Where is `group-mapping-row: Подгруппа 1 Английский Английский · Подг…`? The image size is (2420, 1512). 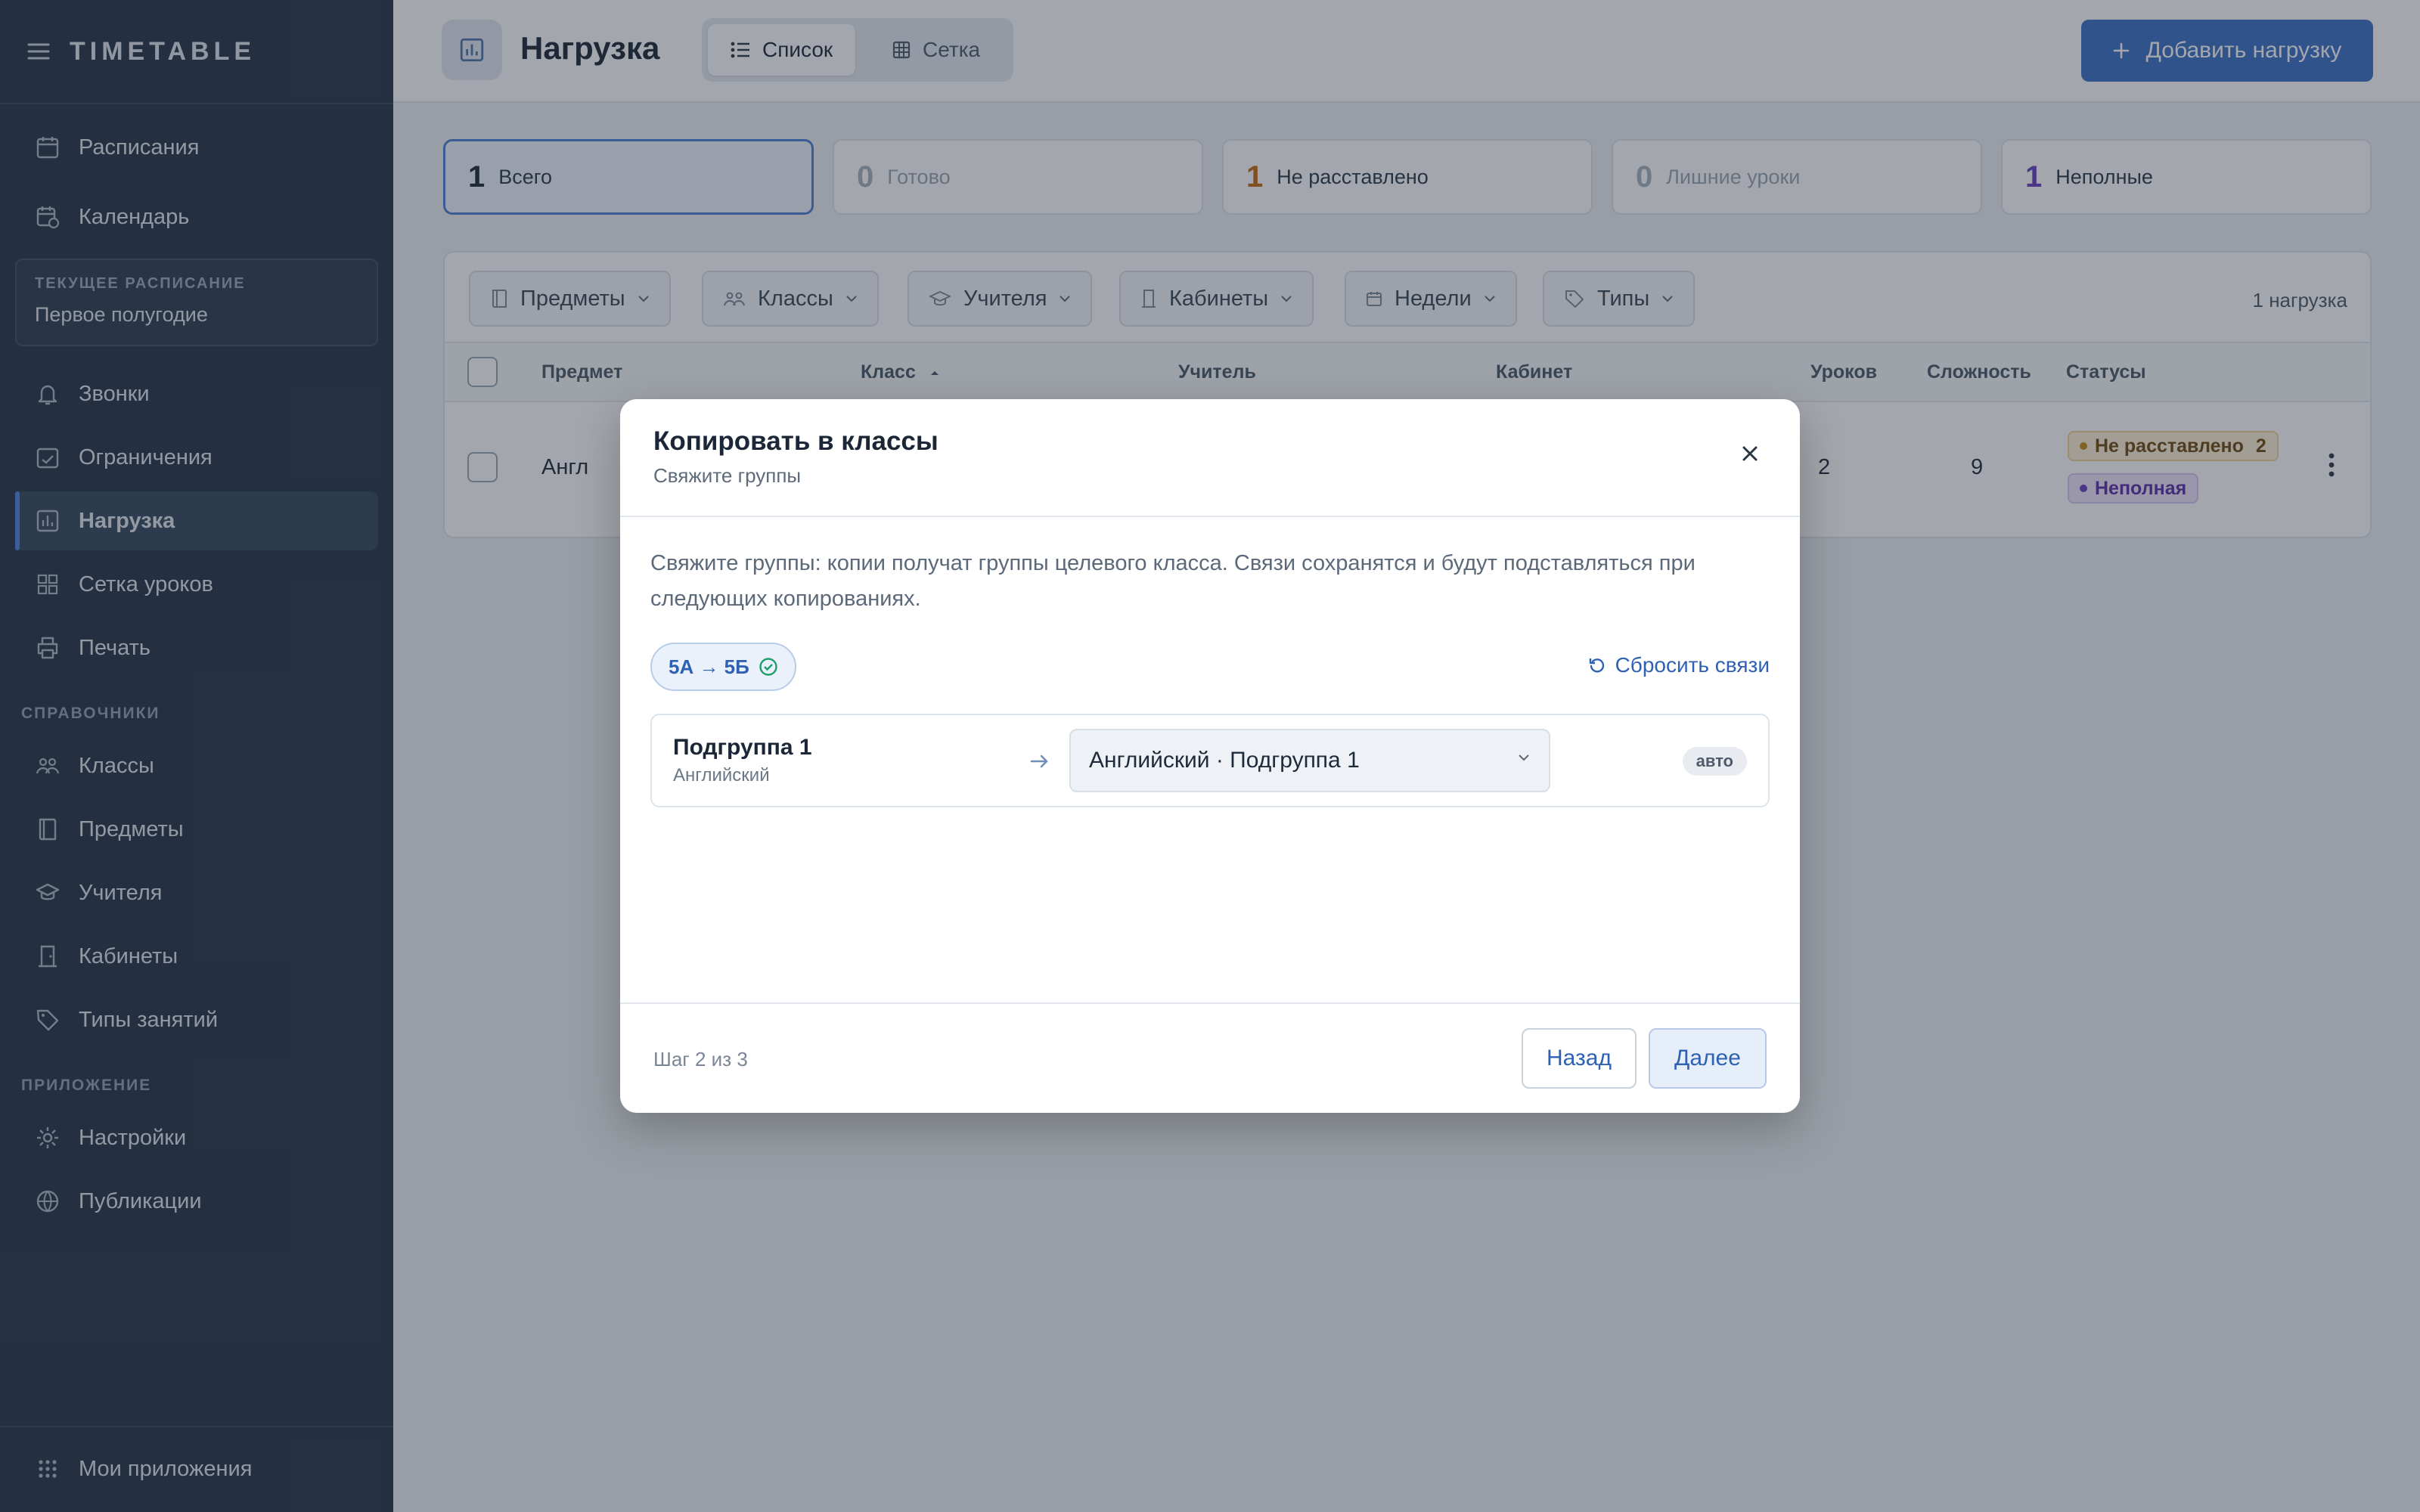 group-mapping-row: Подгруппа 1 Английский Английский · Подг… is located at coordinates (1210, 760).